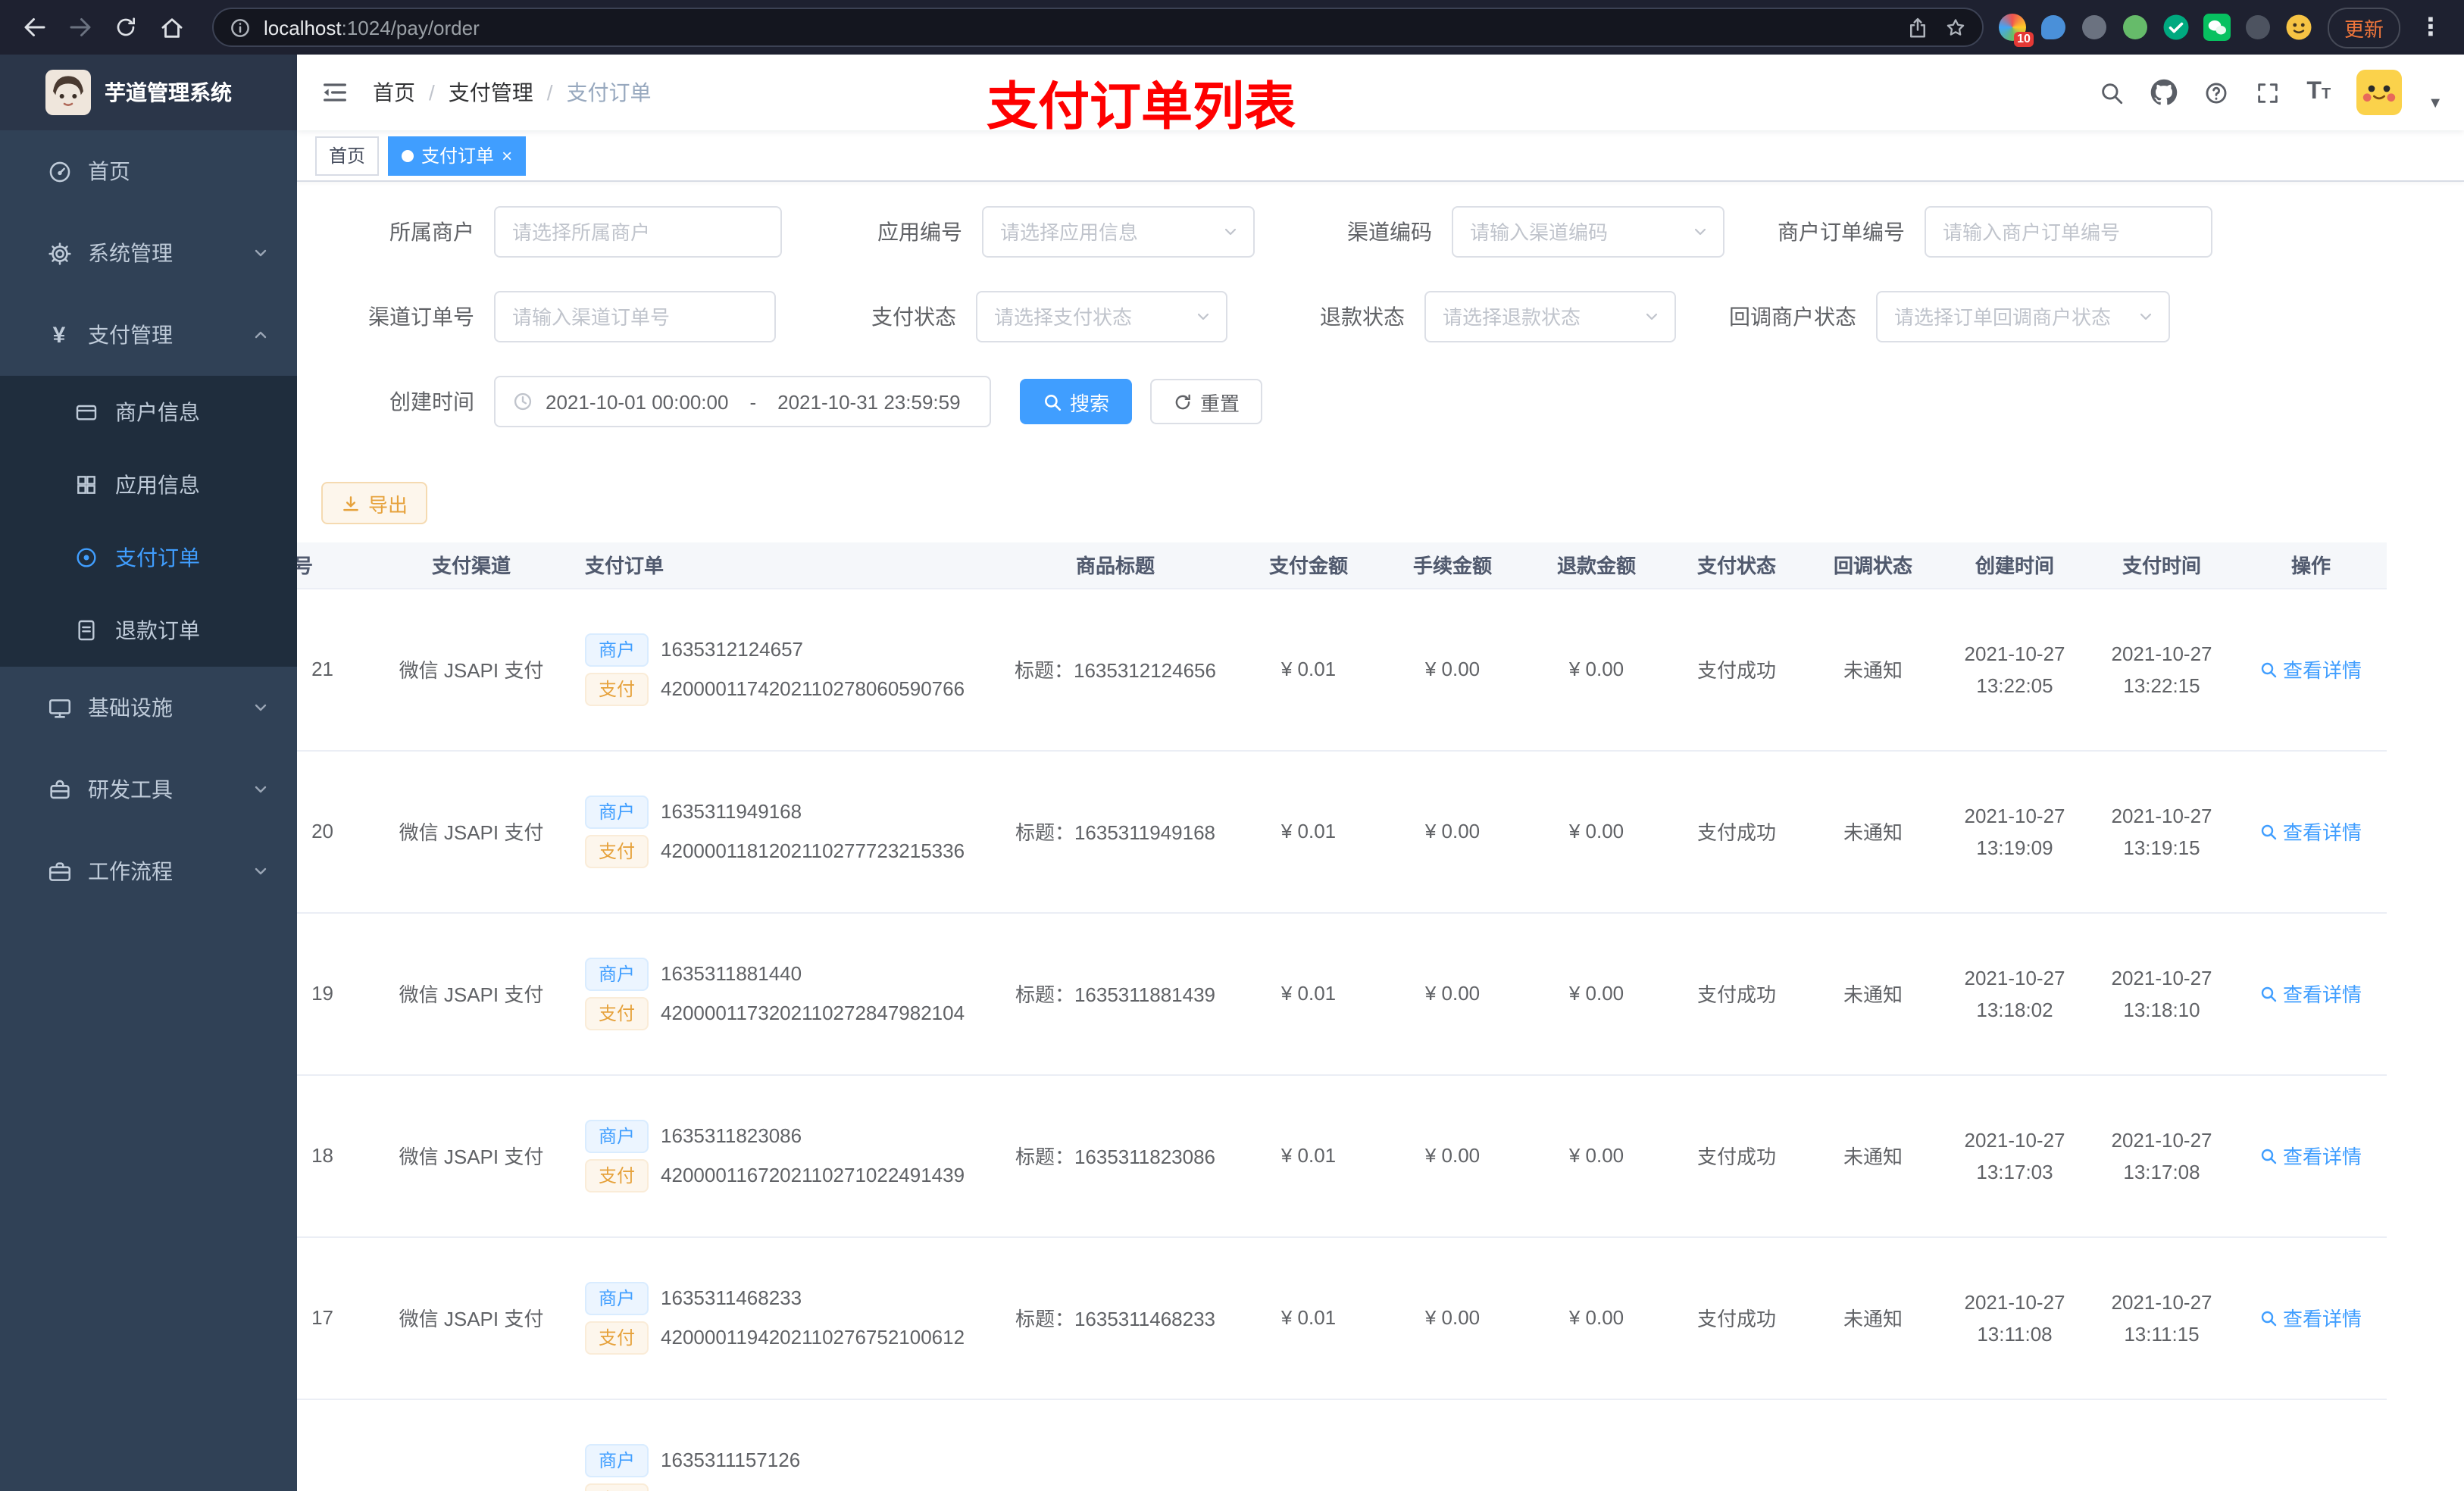 Image resolution: width=2464 pixels, height=1491 pixels. Describe the element at coordinates (491, 92) in the screenshot. I see `breadcrumb-payment-management: 支付管理` at that location.